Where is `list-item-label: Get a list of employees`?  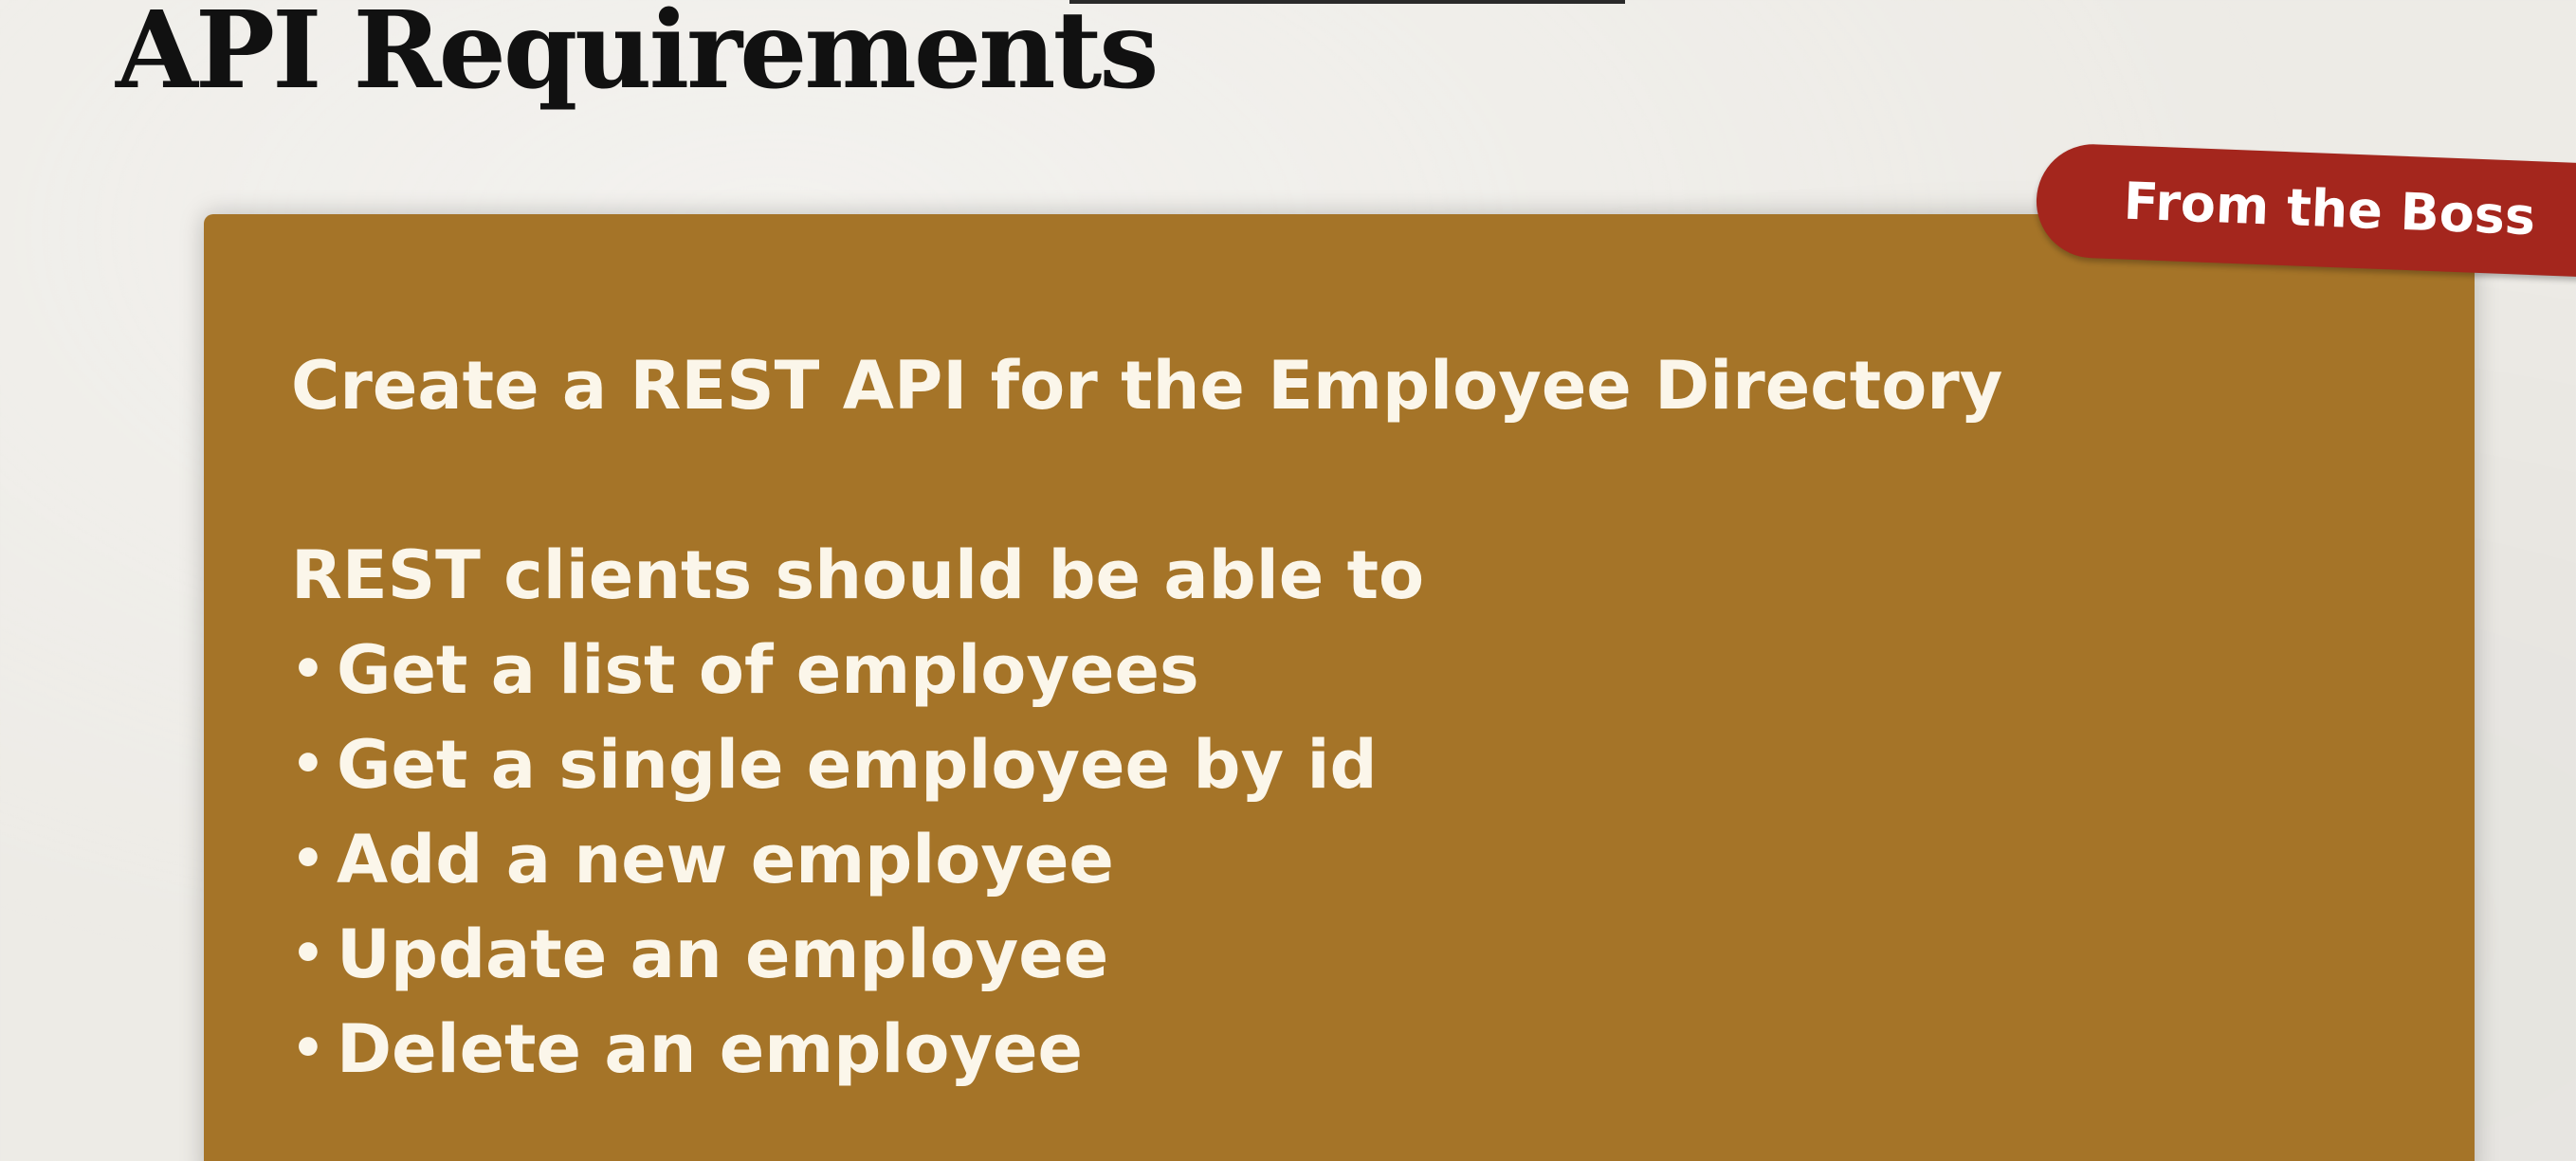 list-item-label: Get a list of employees is located at coordinates (768, 670).